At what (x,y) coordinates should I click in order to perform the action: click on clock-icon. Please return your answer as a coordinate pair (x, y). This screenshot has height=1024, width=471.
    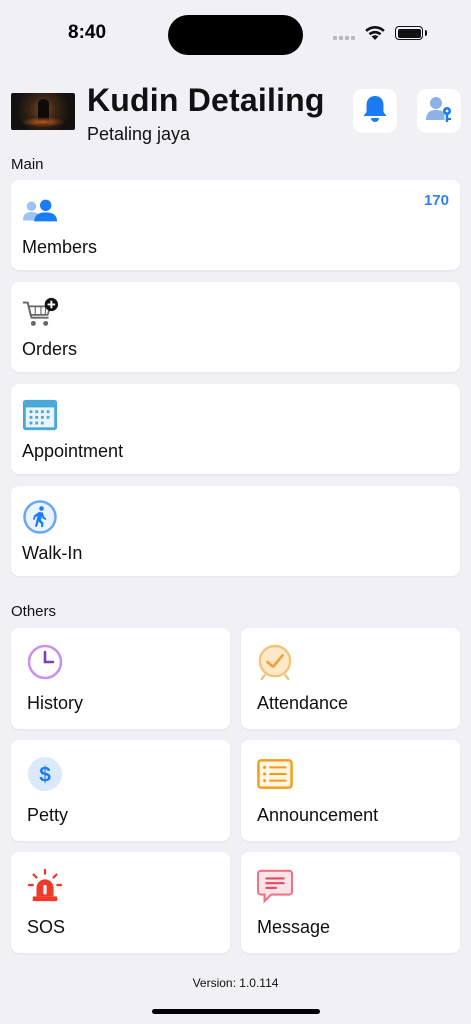
    Looking at the image, I should click on (45, 662).